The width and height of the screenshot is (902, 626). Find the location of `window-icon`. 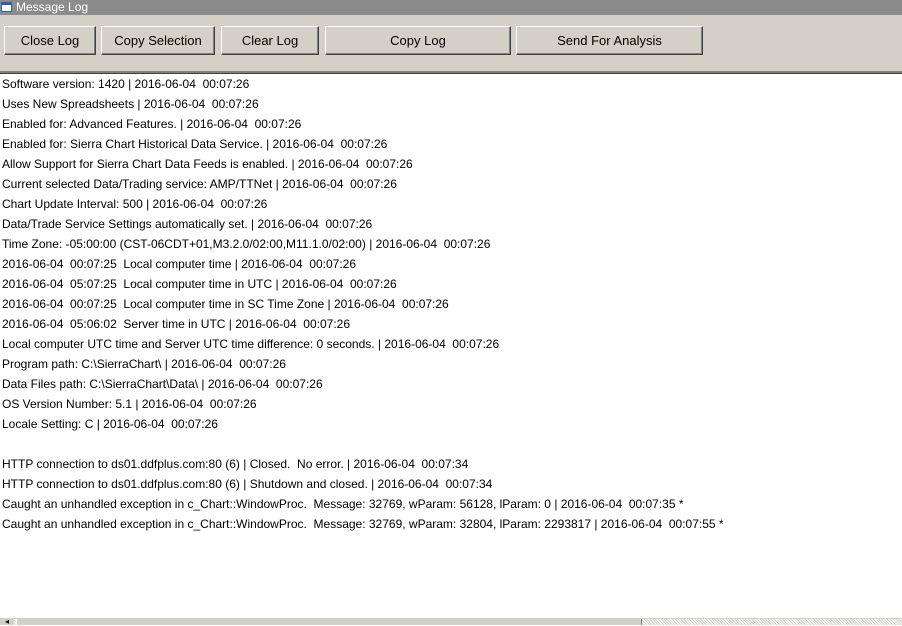

window-icon is located at coordinates (6, 7).